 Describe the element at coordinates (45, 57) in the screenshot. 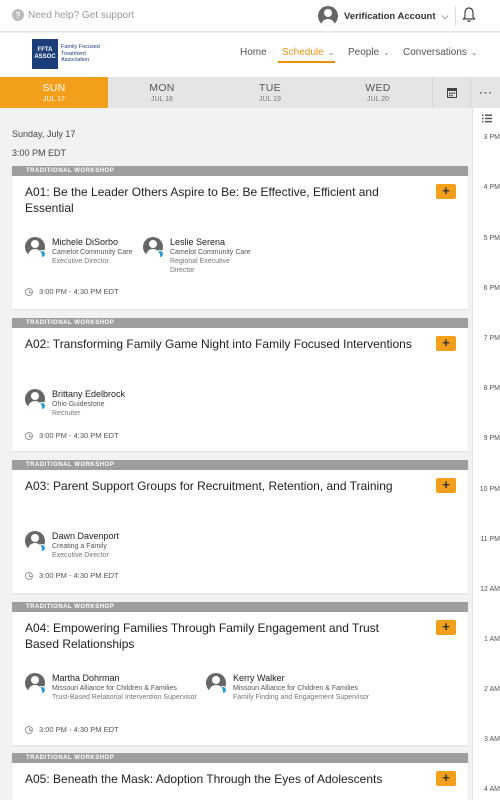

I see `logo-mark-bottom: ASSOC` at that location.